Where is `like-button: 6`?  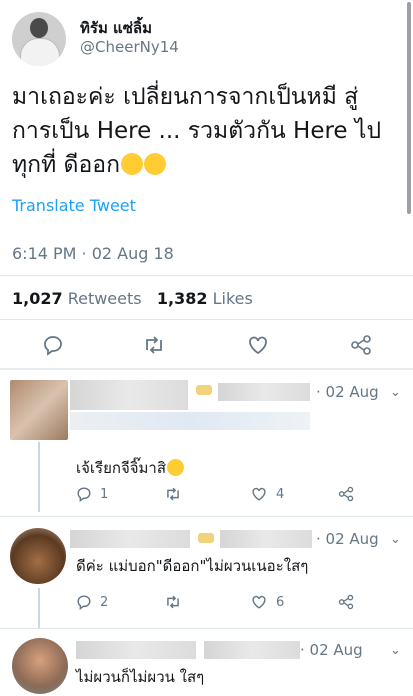
like-button: 6 is located at coordinates (267, 602).